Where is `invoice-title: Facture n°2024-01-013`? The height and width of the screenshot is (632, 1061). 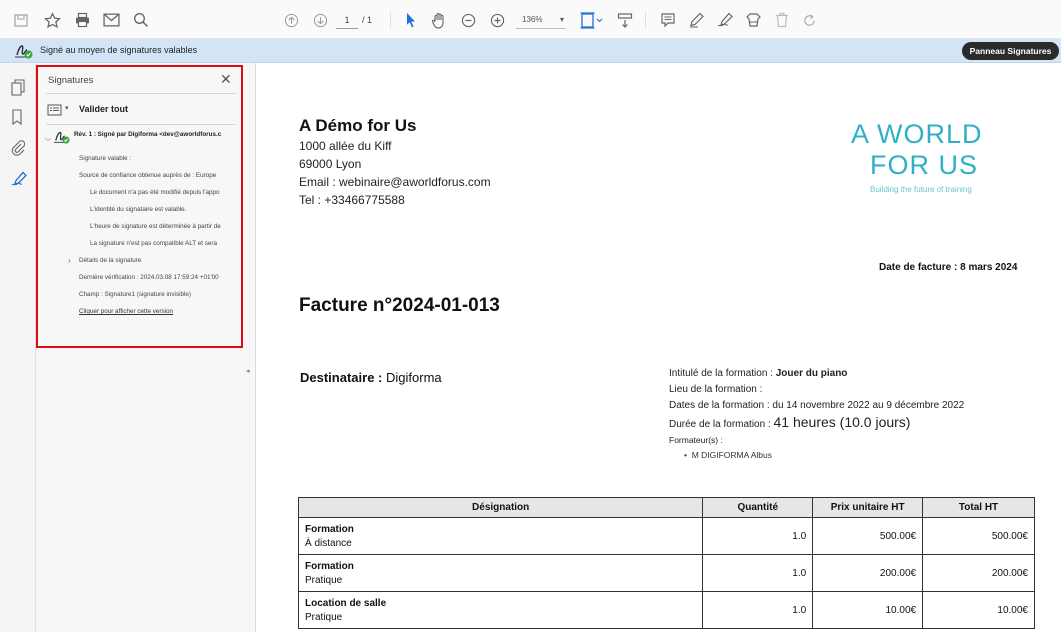
invoice-title: Facture n°2024-01-013 is located at coordinates (399, 305).